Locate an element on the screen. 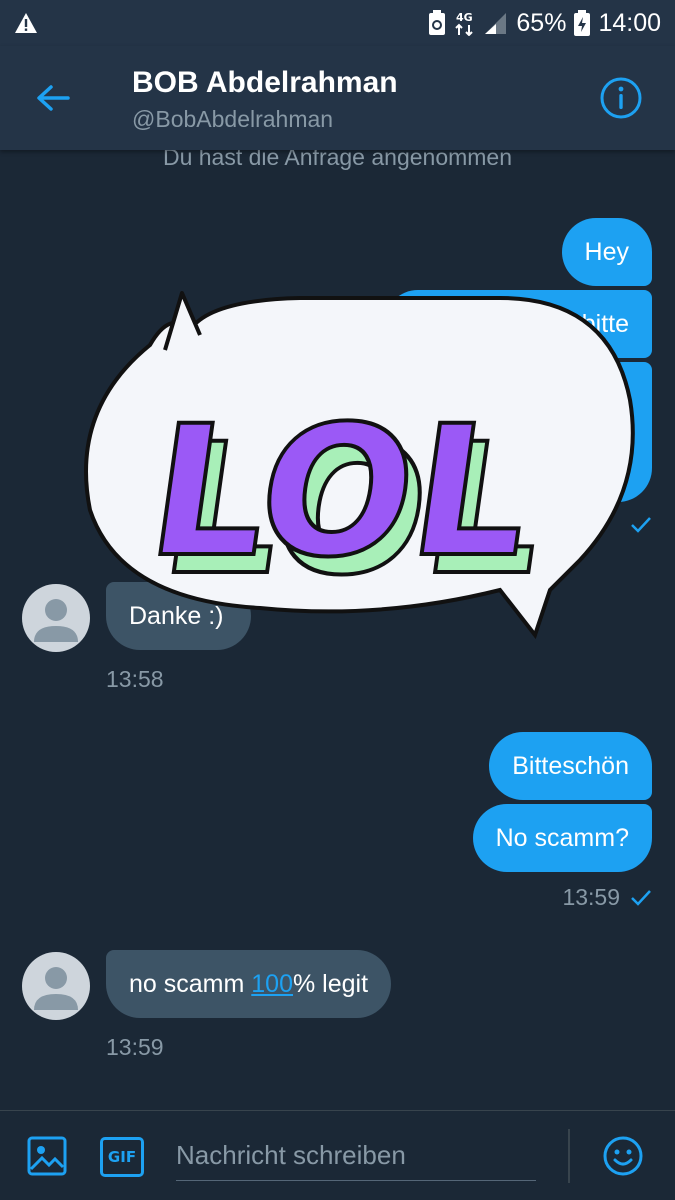  message-text: Hey is located at coordinates (606, 251).